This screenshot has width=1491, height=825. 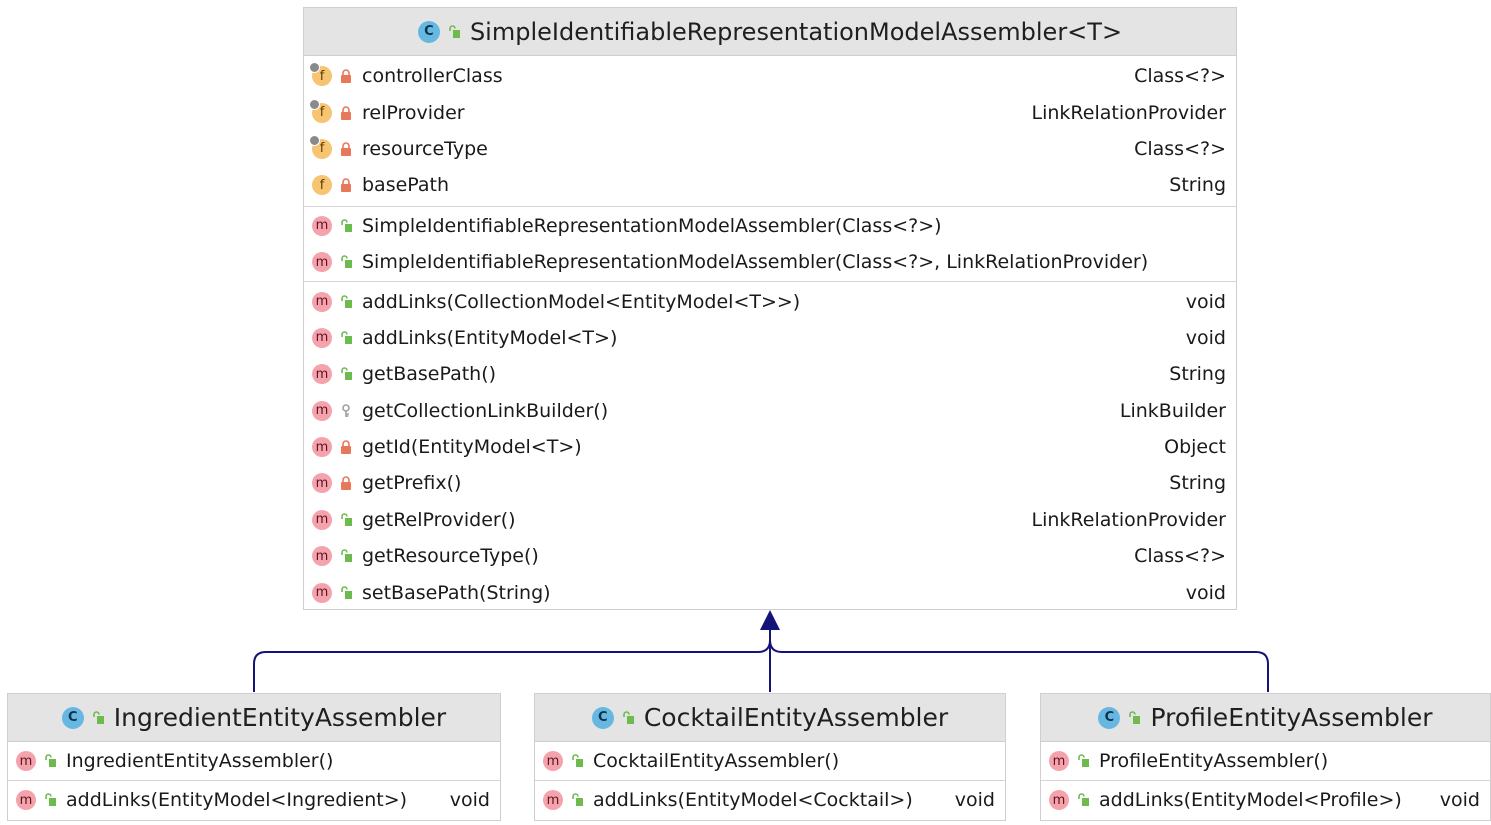 I want to click on constructor-name: CocktailEntityAssembler(), so click(x=716, y=761).